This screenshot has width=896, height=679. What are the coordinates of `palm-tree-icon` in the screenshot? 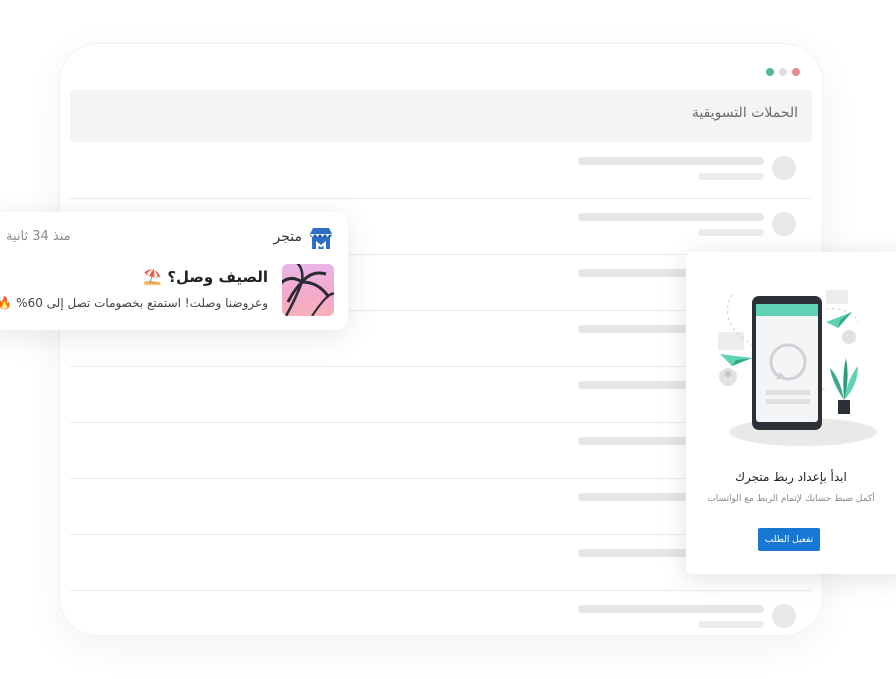 It's located at (308, 290).